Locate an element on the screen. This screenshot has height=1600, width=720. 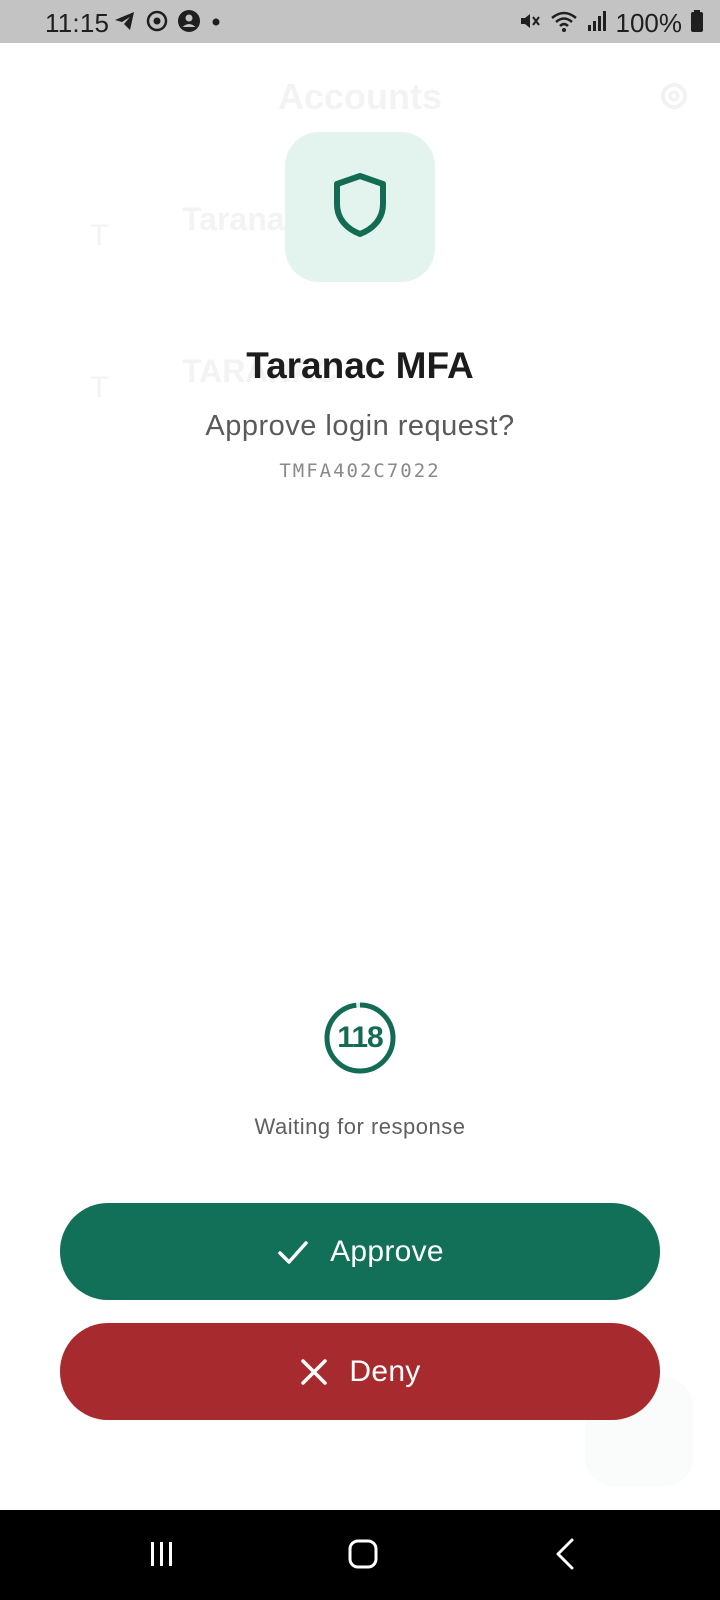
deny-button: Deny is located at coordinates (360, 1371).